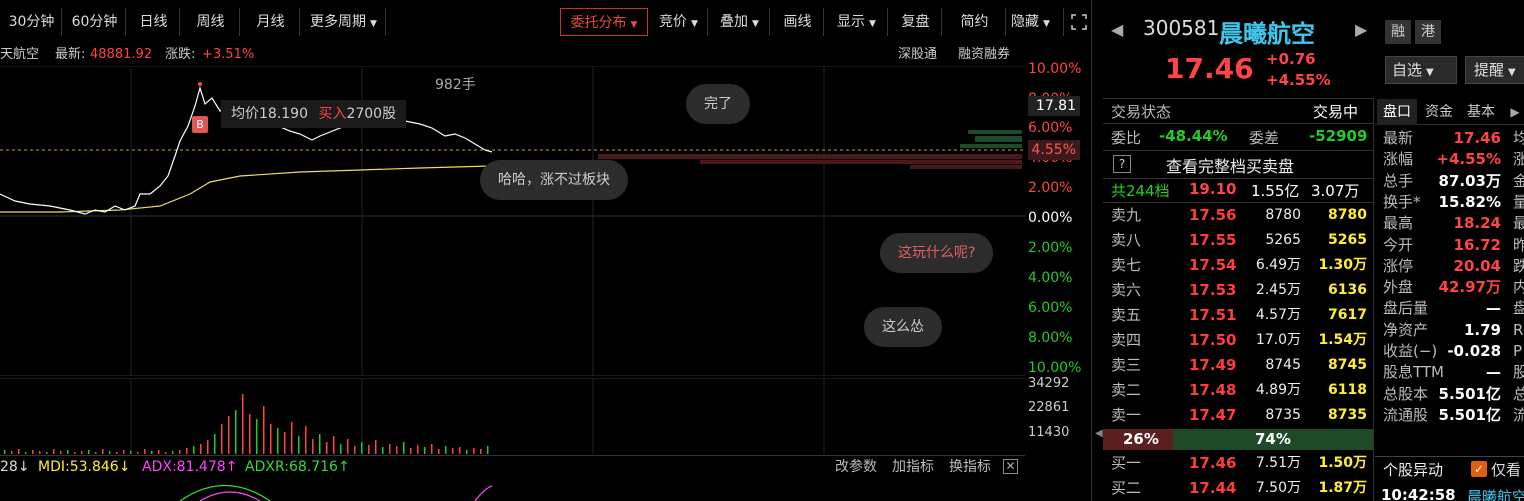 This screenshot has height=501, width=1524. I want to click on tab-orderbook: 盘口, so click(1397, 112).